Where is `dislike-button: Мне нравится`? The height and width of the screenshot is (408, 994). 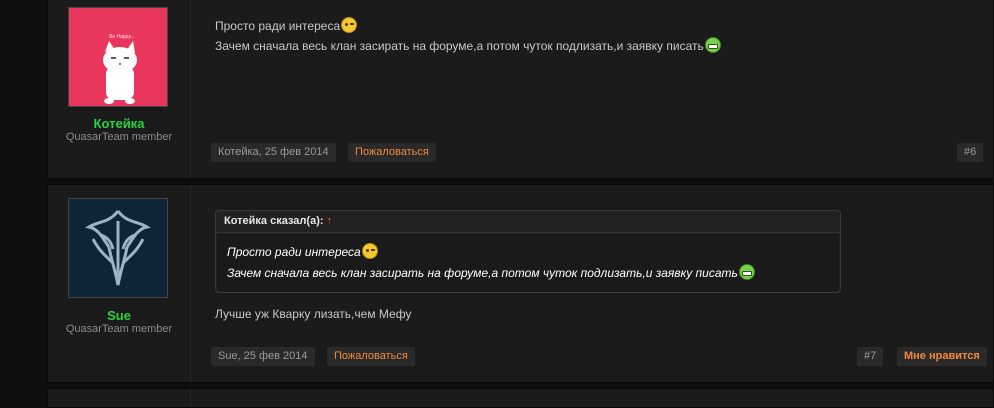 dislike-button: Мне нравится is located at coordinates (942, 356).